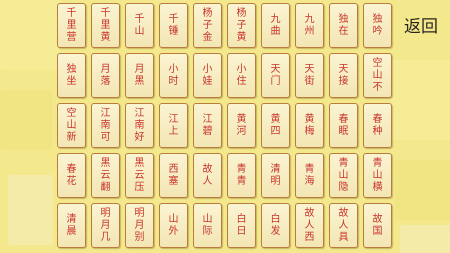  Describe the element at coordinates (105, 237) in the screenshot. I see `card-character: 几` at that location.